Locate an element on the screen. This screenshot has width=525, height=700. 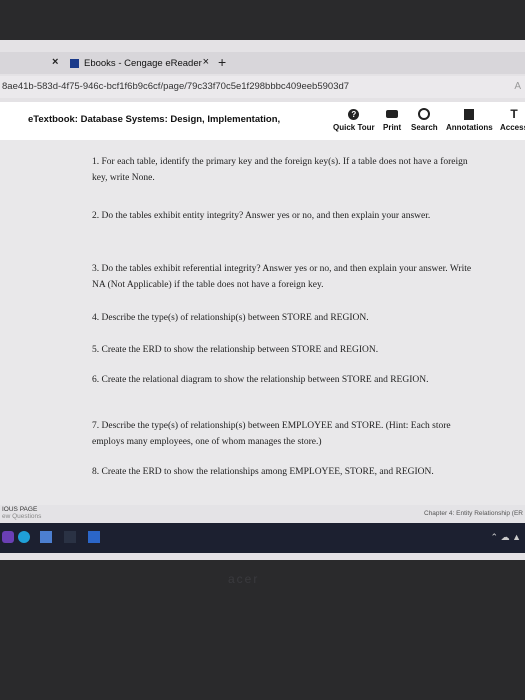
app-icon is located at coordinates (8, 537).